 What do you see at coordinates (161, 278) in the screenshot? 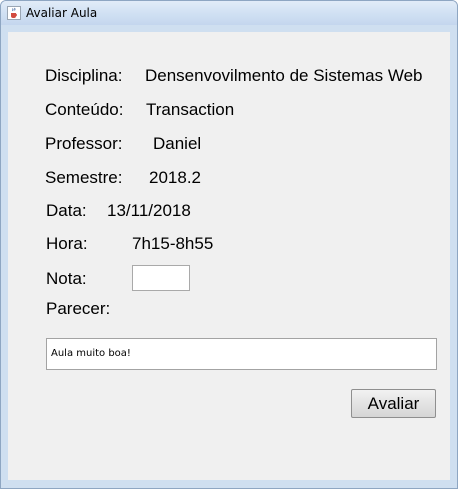
I see `nota-input` at bounding box center [161, 278].